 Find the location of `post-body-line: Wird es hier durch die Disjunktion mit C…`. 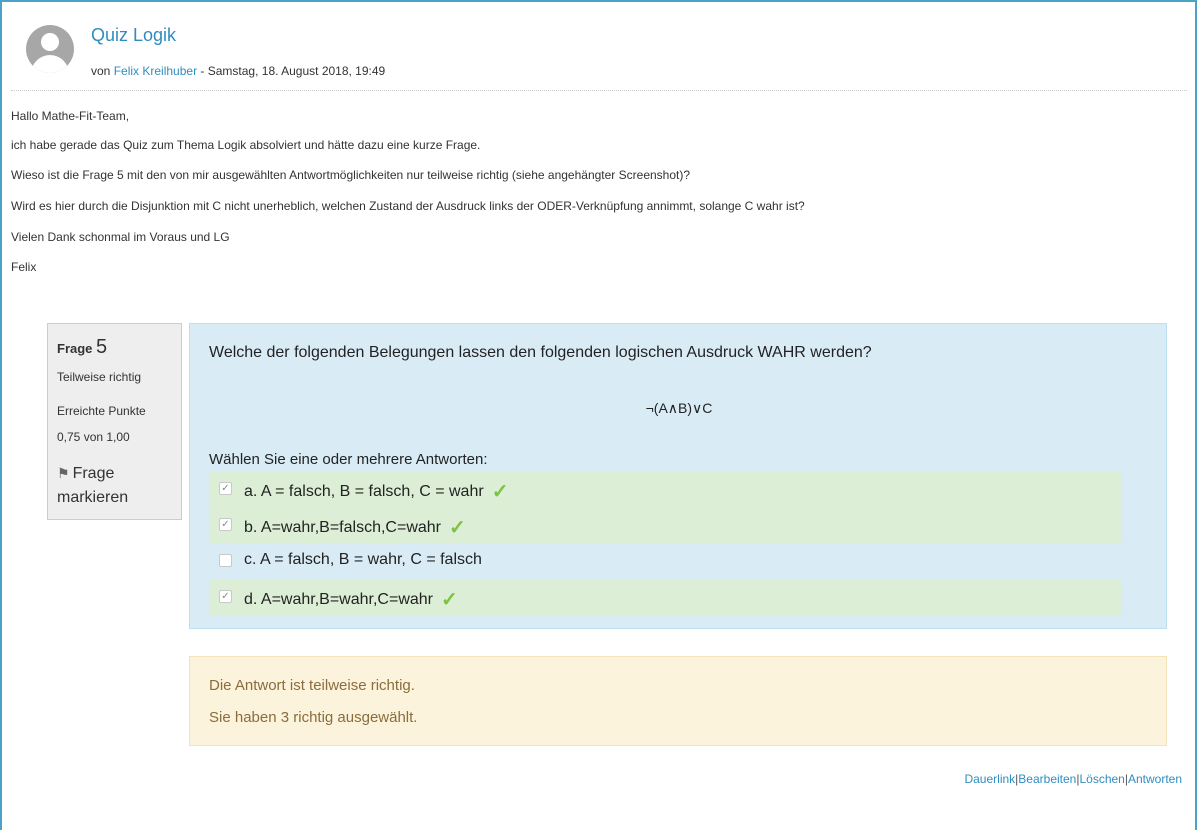

post-body-line: Wird es hier durch die Disjunktion mit C… is located at coordinates (408, 206).